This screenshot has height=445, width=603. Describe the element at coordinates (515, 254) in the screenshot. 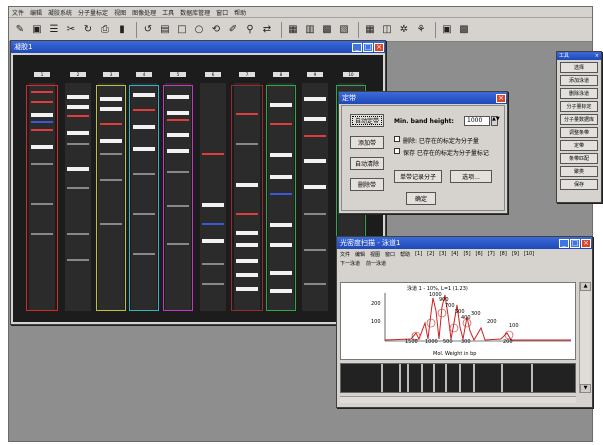

I see `dens-menu-item: [9]` at that location.